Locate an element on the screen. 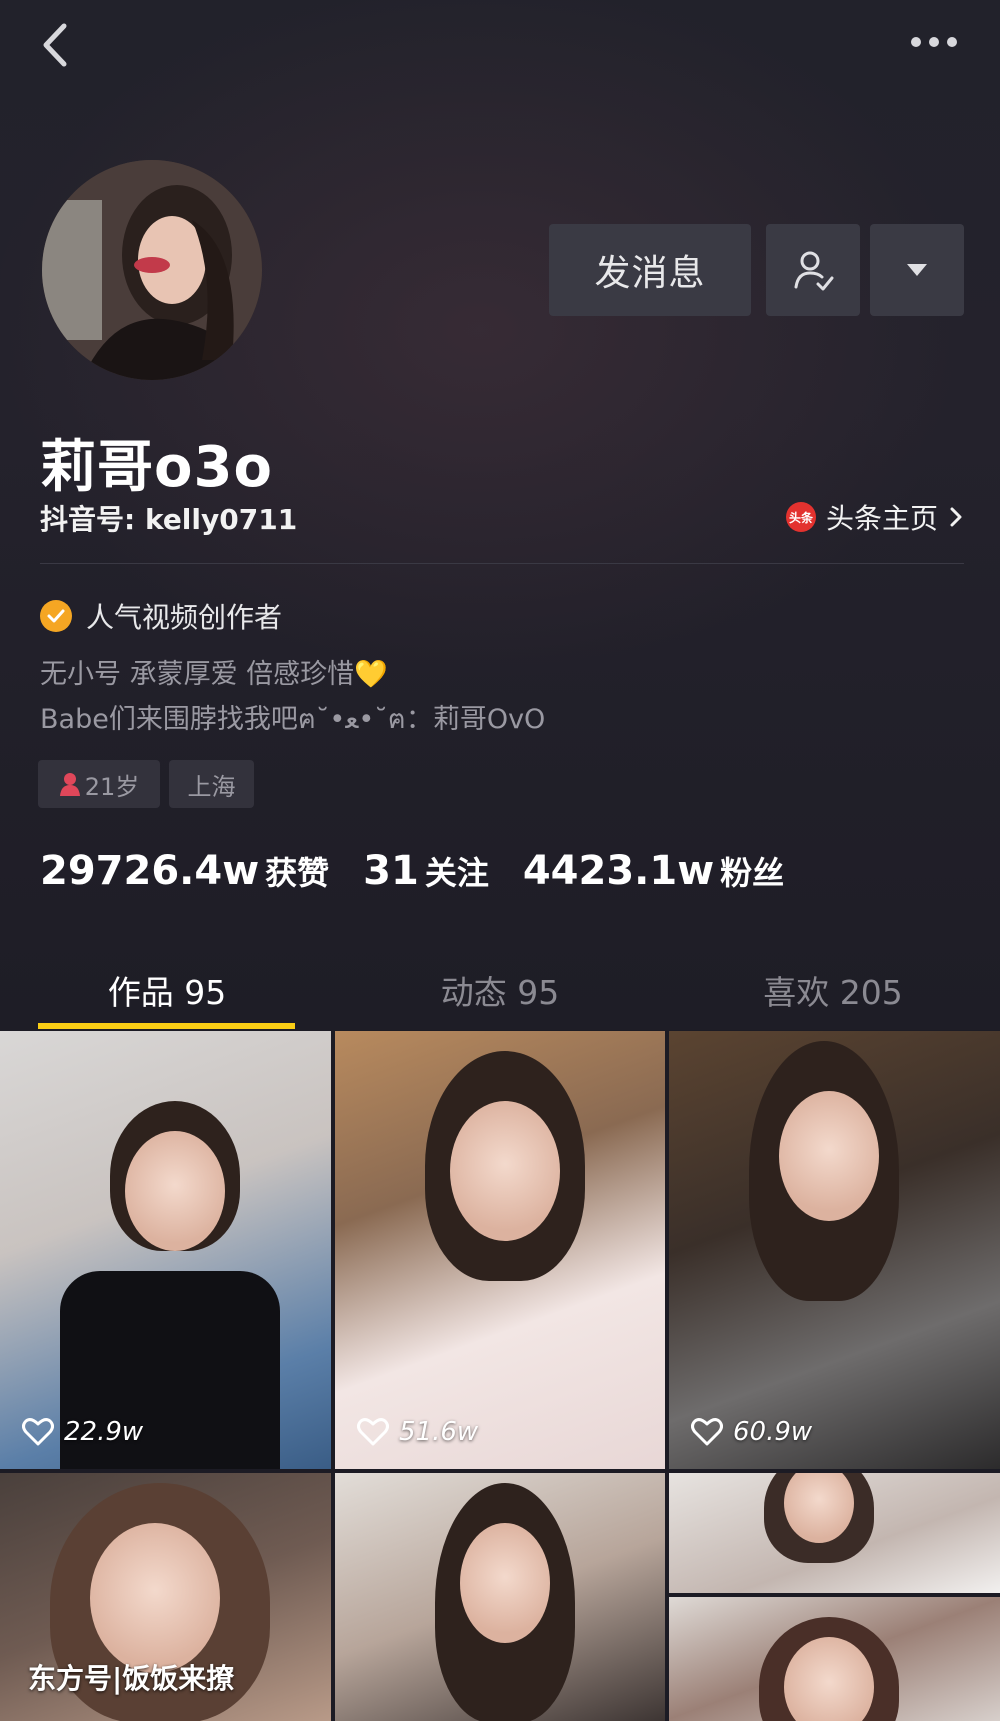 The image size is (1000, 1721). active-tab-indicator is located at coordinates (166, 1026).